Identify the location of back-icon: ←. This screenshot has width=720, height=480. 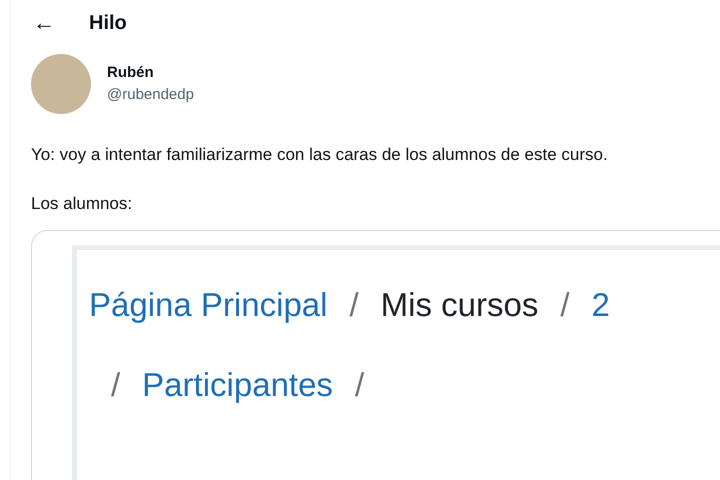
(61, 23).